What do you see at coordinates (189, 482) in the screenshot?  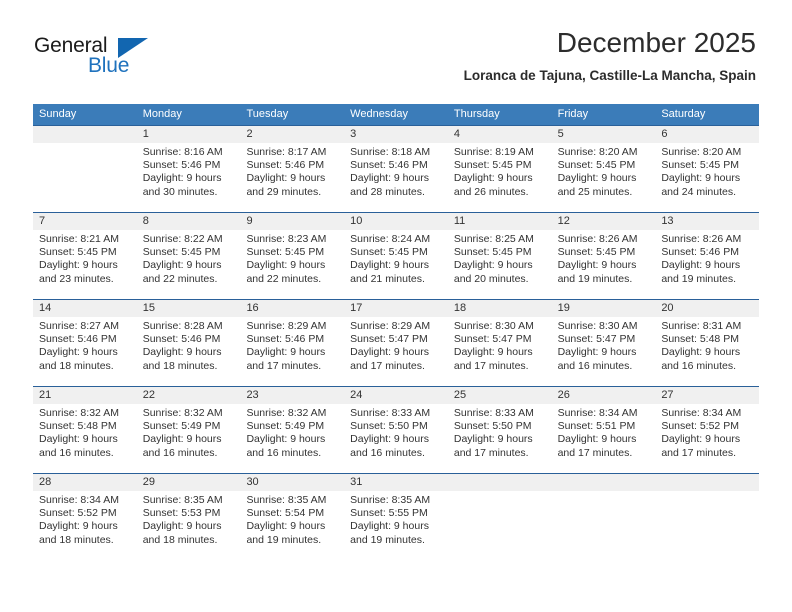 I see `day-number: 29` at bounding box center [189, 482].